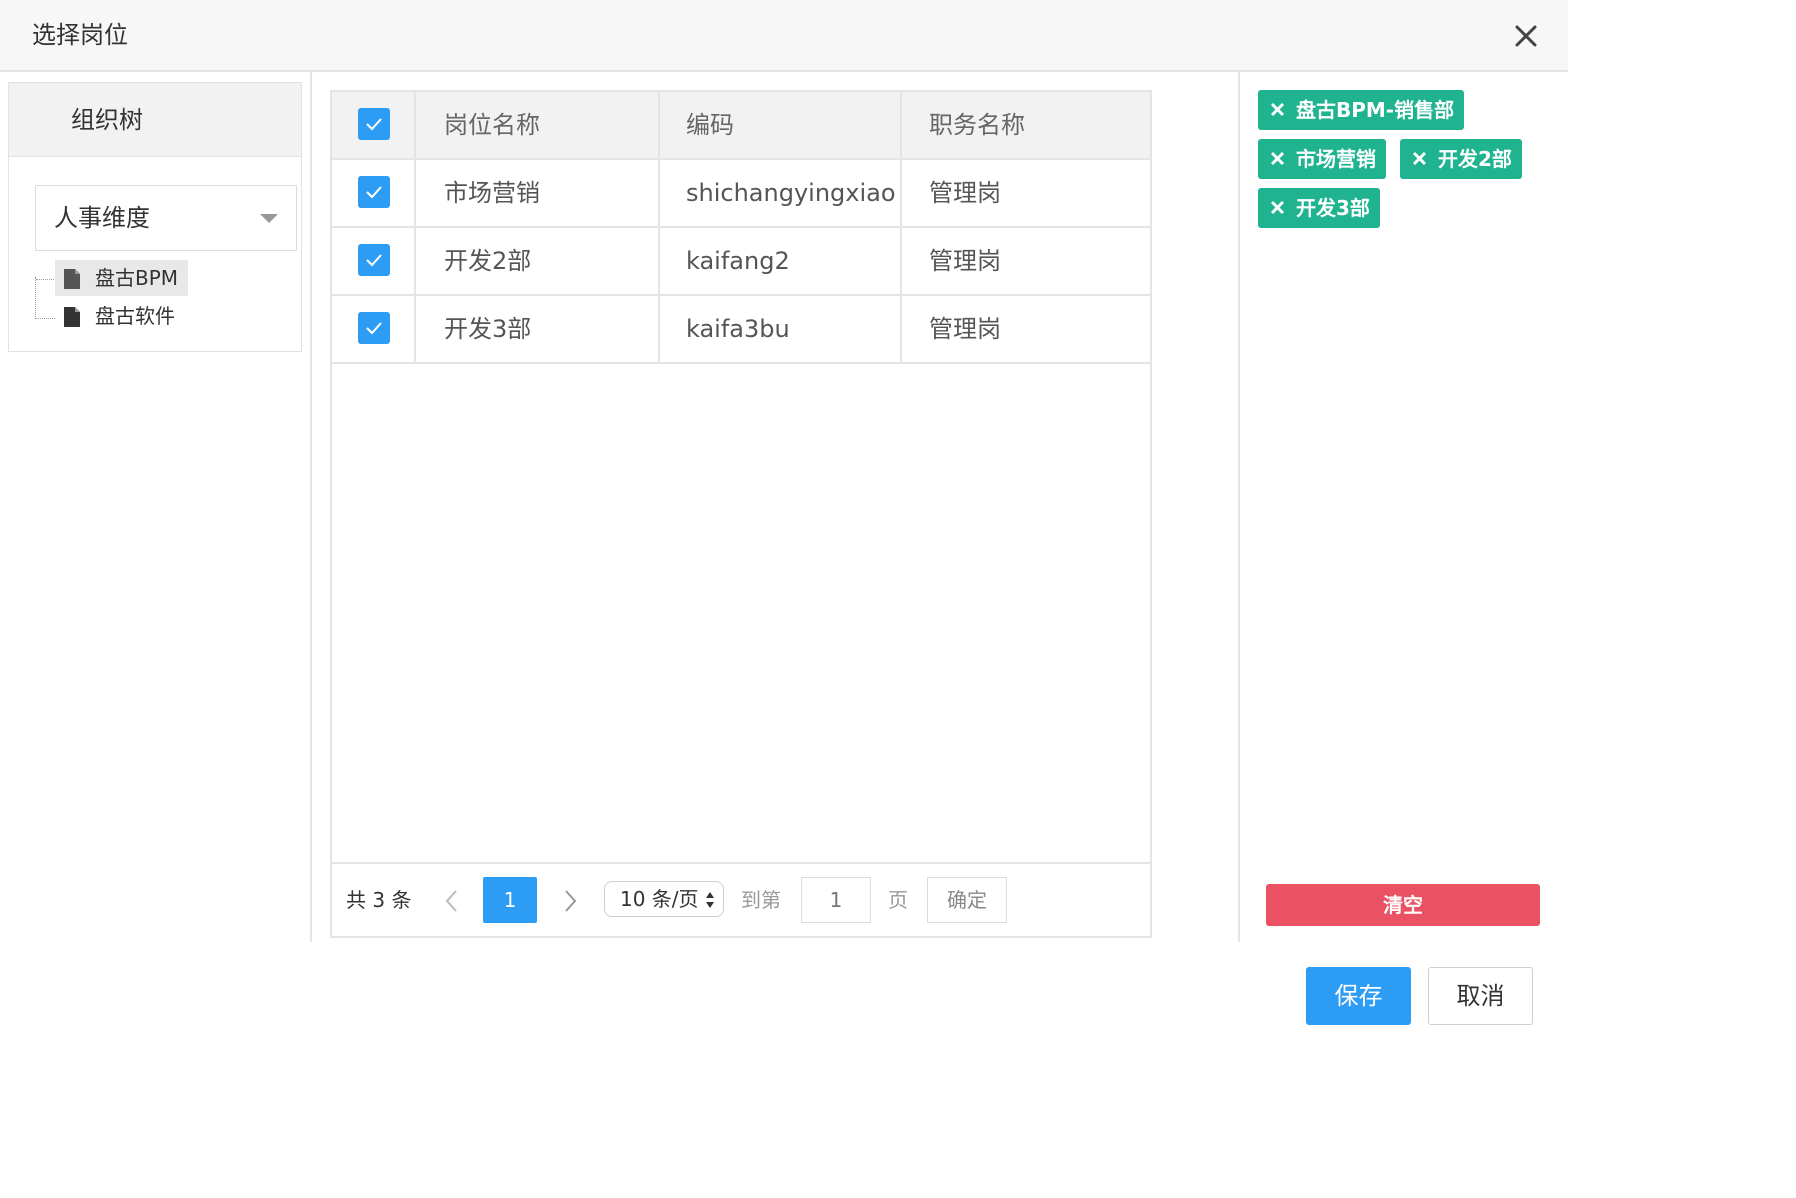 Image resolution: width=1796 pixels, height=1198 pixels. I want to click on caret-down-icon, so click(269, 218).